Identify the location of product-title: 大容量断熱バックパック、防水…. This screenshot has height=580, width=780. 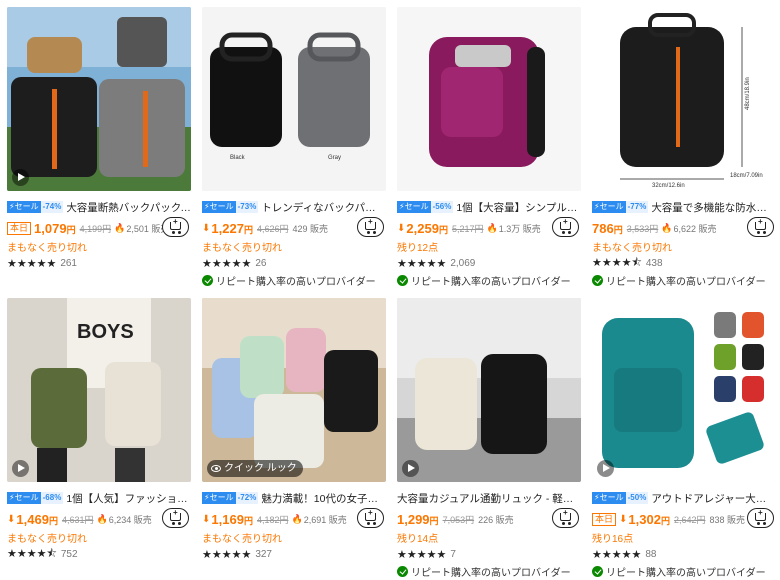
(128, 207).